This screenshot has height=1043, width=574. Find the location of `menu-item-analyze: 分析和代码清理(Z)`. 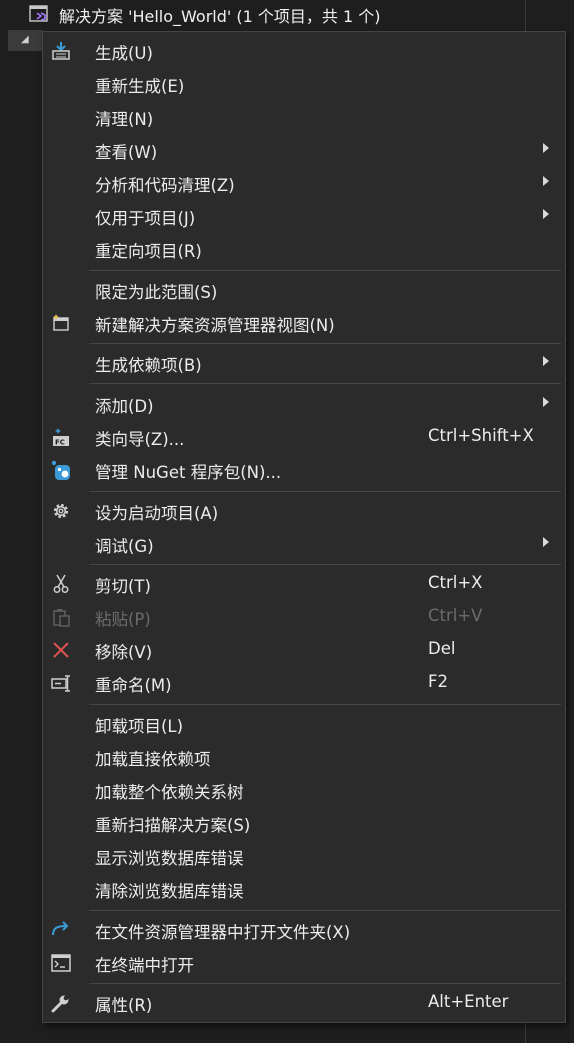

menu-item-analyze: 分析和代码清理(Z) is located at coordinates (304, 182).